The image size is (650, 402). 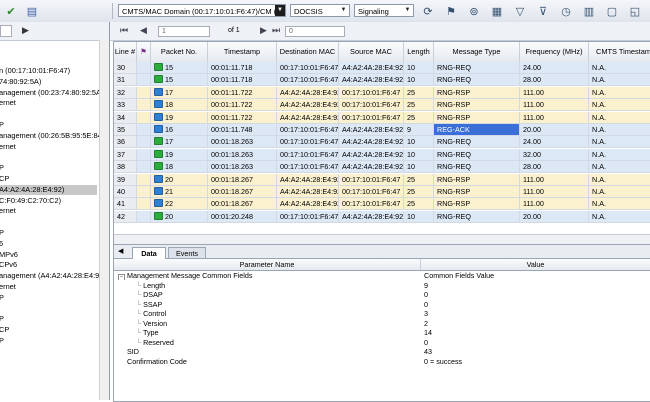 I want to click on last-page-icon: ⏭, so click(x=276, y=30).